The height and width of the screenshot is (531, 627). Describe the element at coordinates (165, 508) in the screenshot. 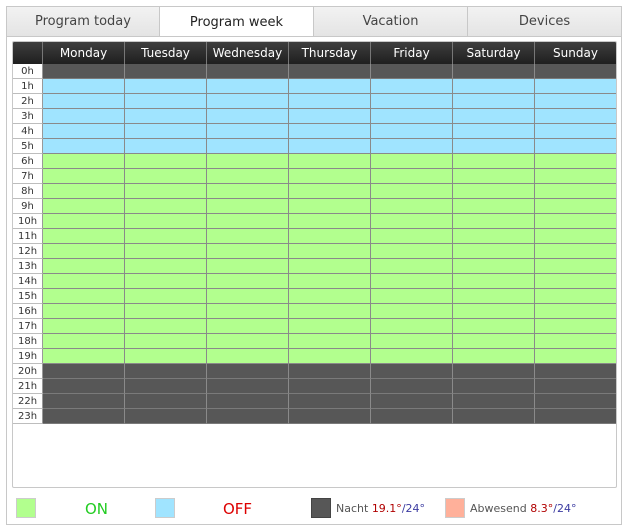

I see `legend-off-swatch` at that location.